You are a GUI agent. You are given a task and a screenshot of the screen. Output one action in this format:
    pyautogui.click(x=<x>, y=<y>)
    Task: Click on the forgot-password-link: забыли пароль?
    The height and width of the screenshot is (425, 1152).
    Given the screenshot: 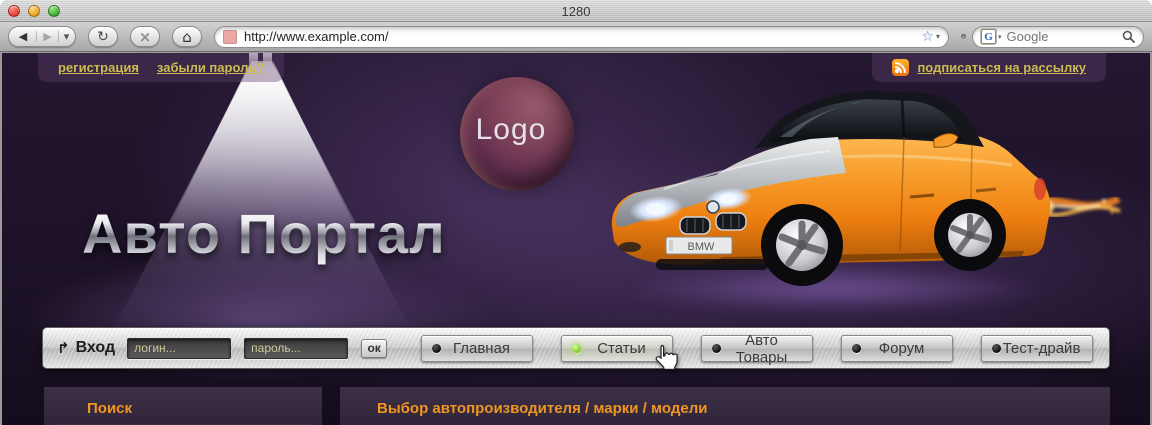 What is the action you would take?
    pyautogui.click(x=210, y=67)
    